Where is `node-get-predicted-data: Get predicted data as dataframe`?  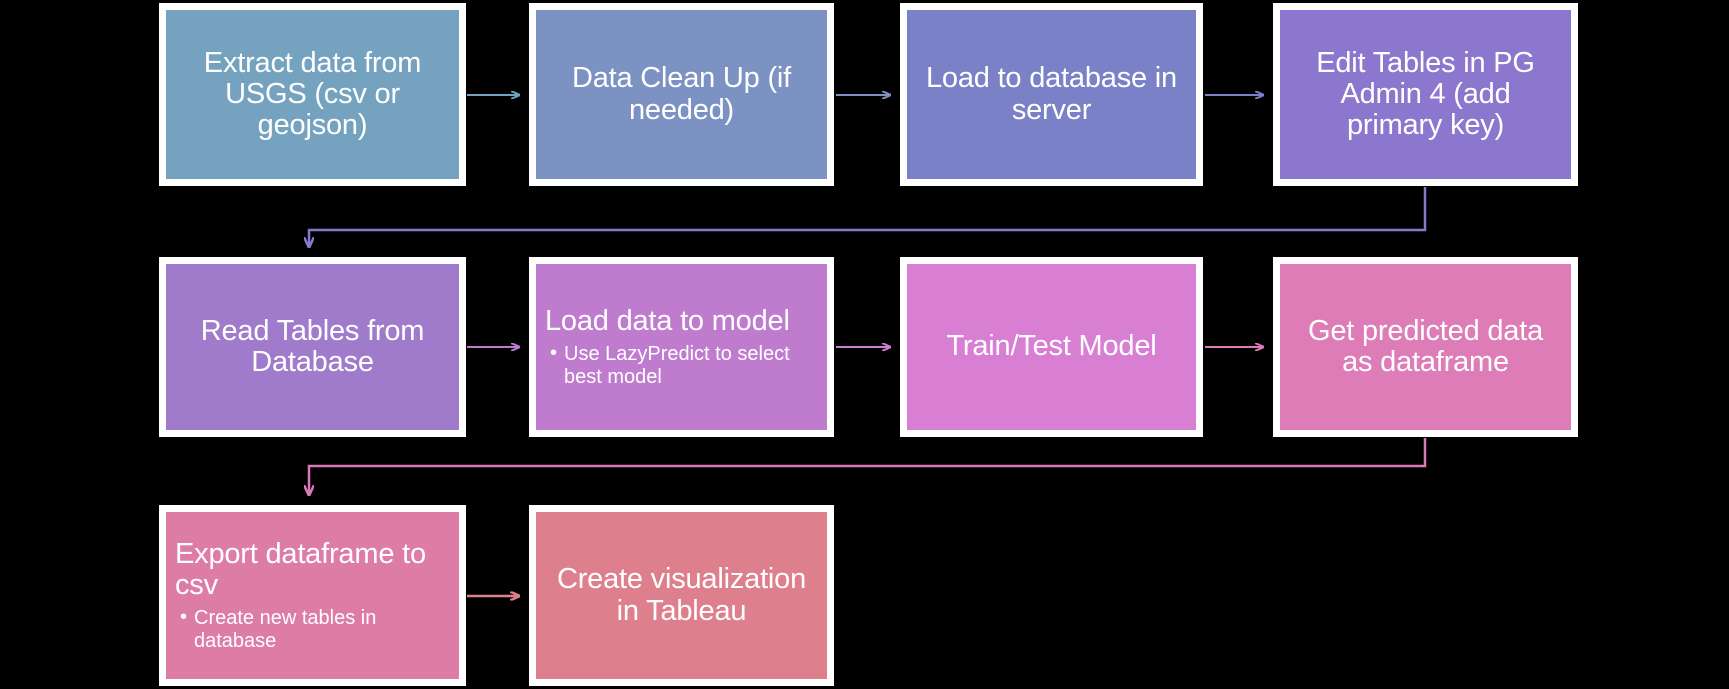 node-get-predicted-data: Get predicted data as dataframe is located at coordinates (1425, 347).